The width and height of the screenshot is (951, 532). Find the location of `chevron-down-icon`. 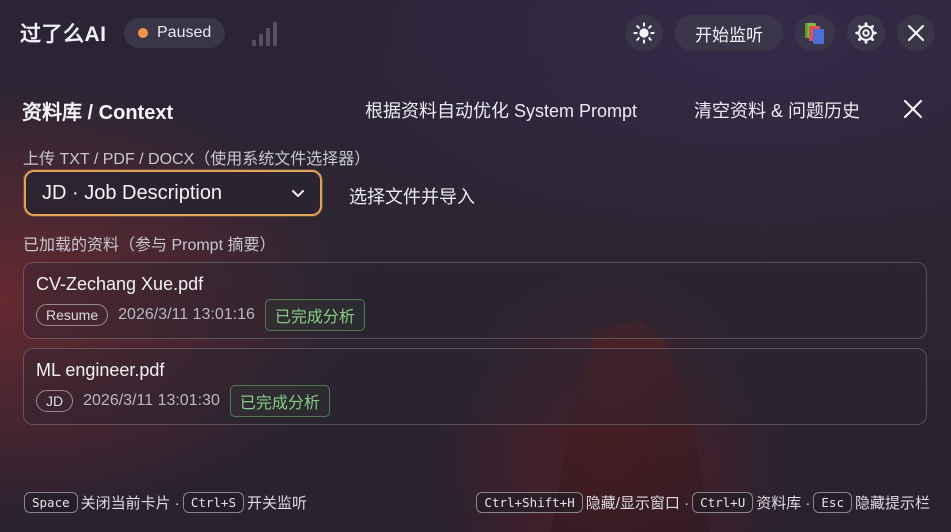

chevron-down-icon is located at coordinates (298, 193).